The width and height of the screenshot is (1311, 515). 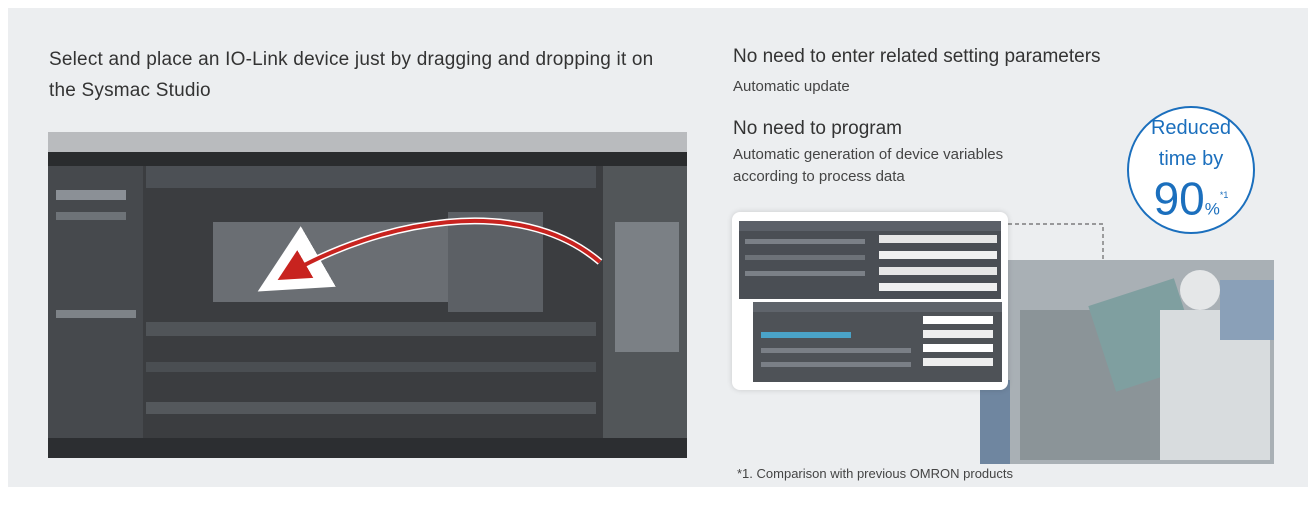 I want to click on drag-arrow-icon, so click(x=430, y=254).